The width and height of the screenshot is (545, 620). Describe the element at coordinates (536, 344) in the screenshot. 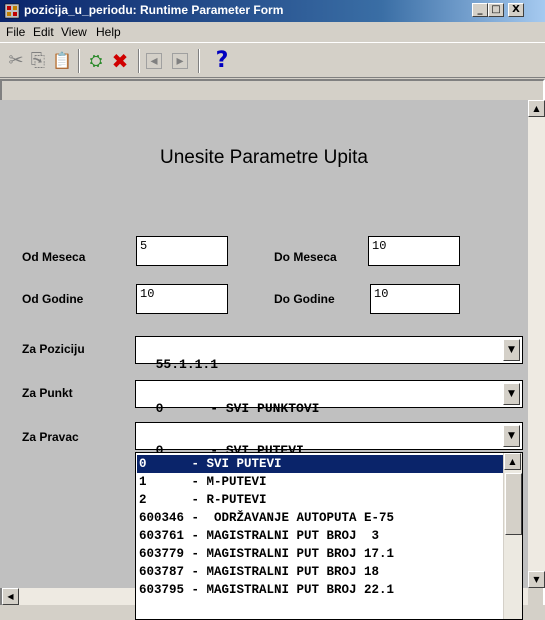

I see `vertical-scrollbar: ▲ ▼` at that location.